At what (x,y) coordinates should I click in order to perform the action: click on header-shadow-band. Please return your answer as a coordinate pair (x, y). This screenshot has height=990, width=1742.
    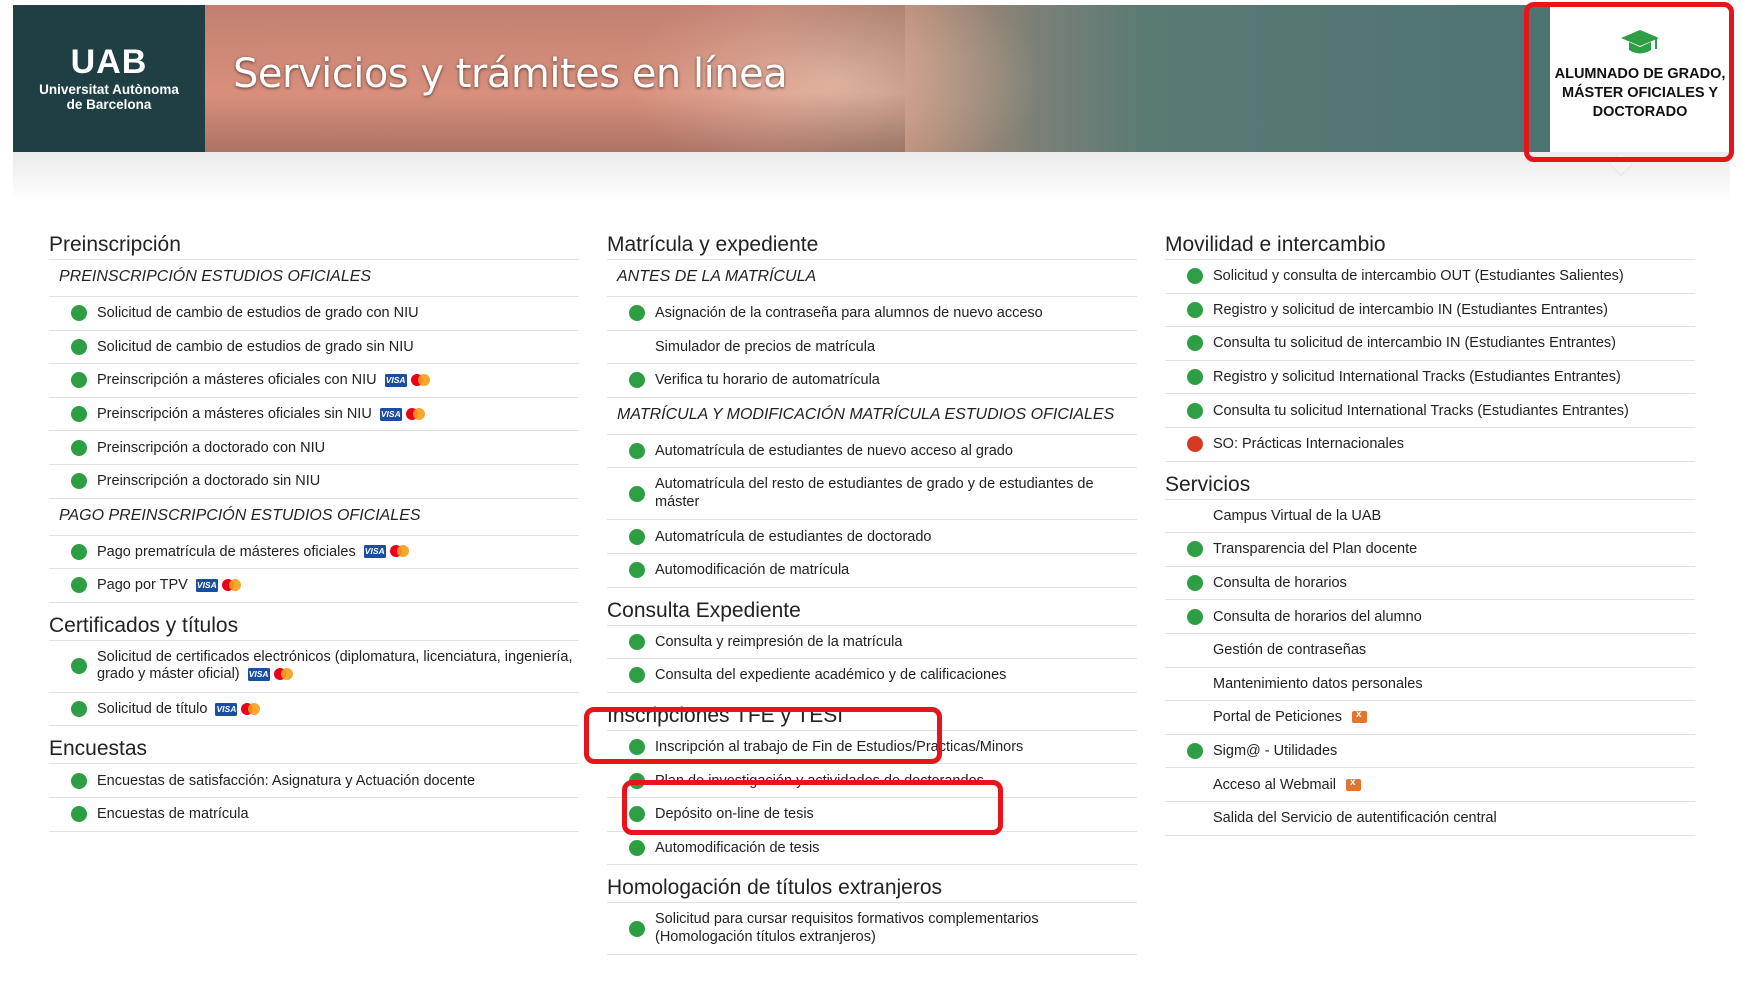
    Looking at the image, I should click on (871, 176).